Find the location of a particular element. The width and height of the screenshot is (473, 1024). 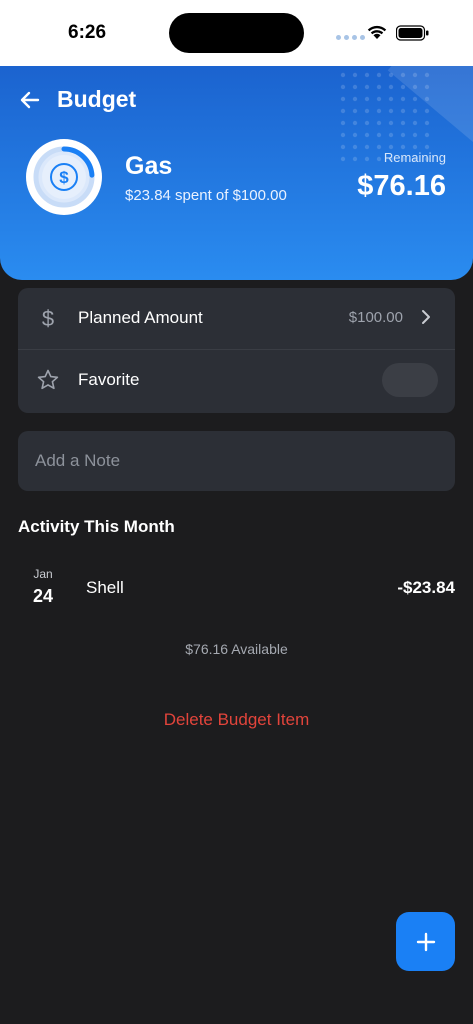

page-title: Budget is located at coordinates (96, 99).